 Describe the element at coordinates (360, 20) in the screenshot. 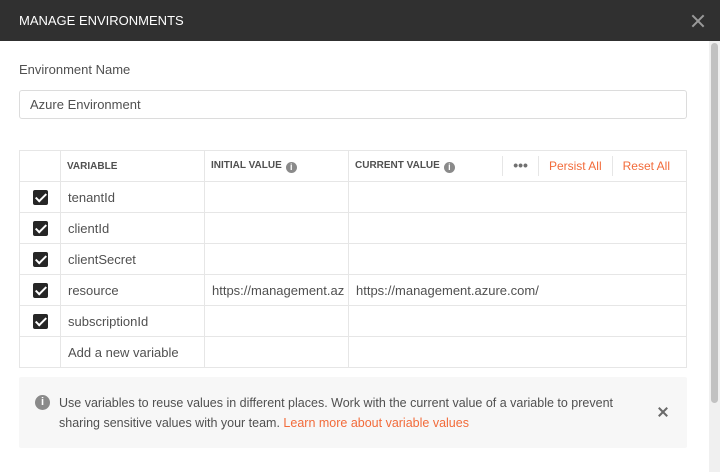

I see `dialog-titlebar: MANAGE ENVIRONMENTS` at that location.